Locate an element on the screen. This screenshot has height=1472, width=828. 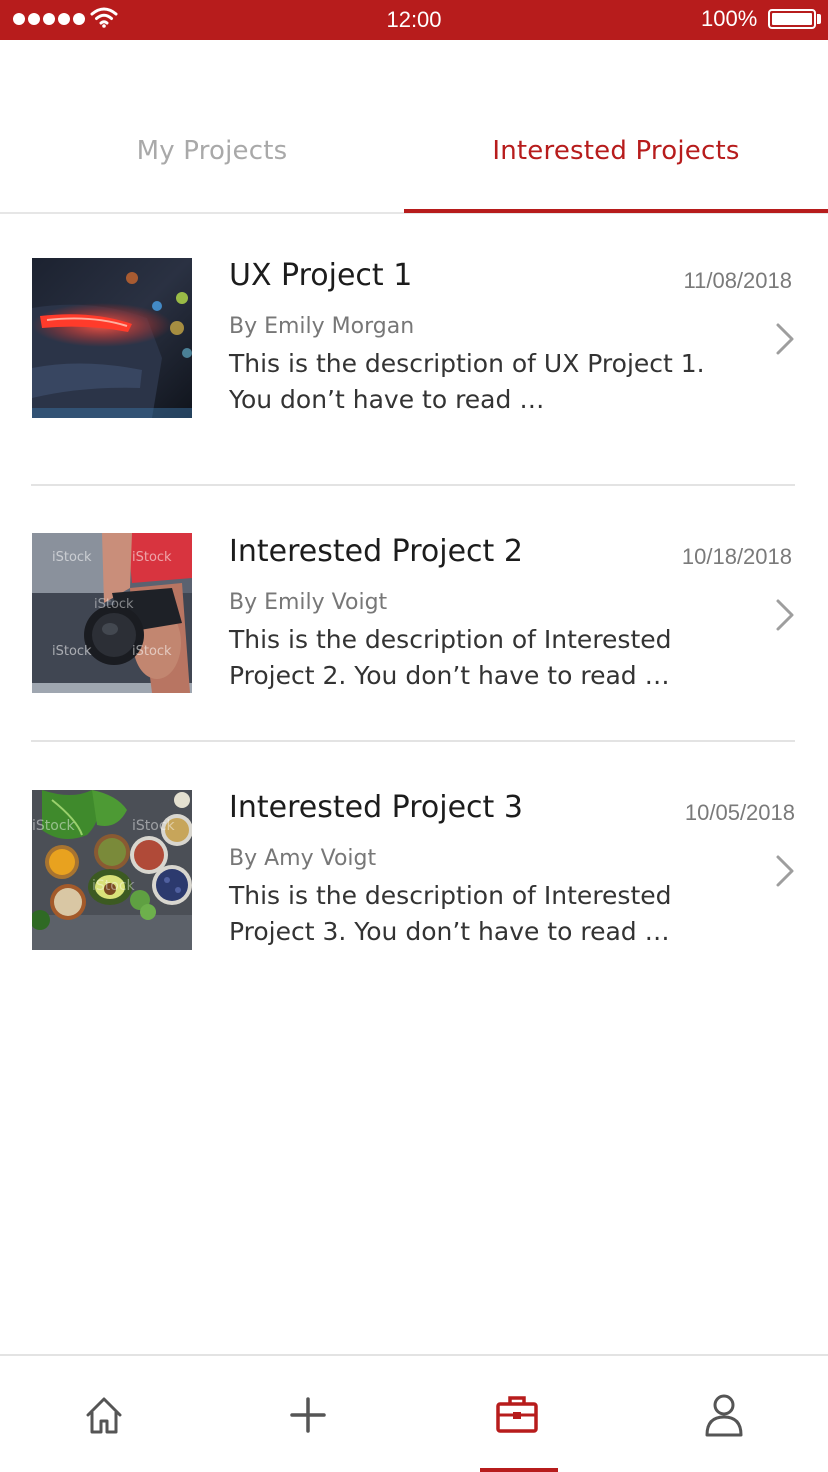
home-icon is located at coordinates (104, 1415).